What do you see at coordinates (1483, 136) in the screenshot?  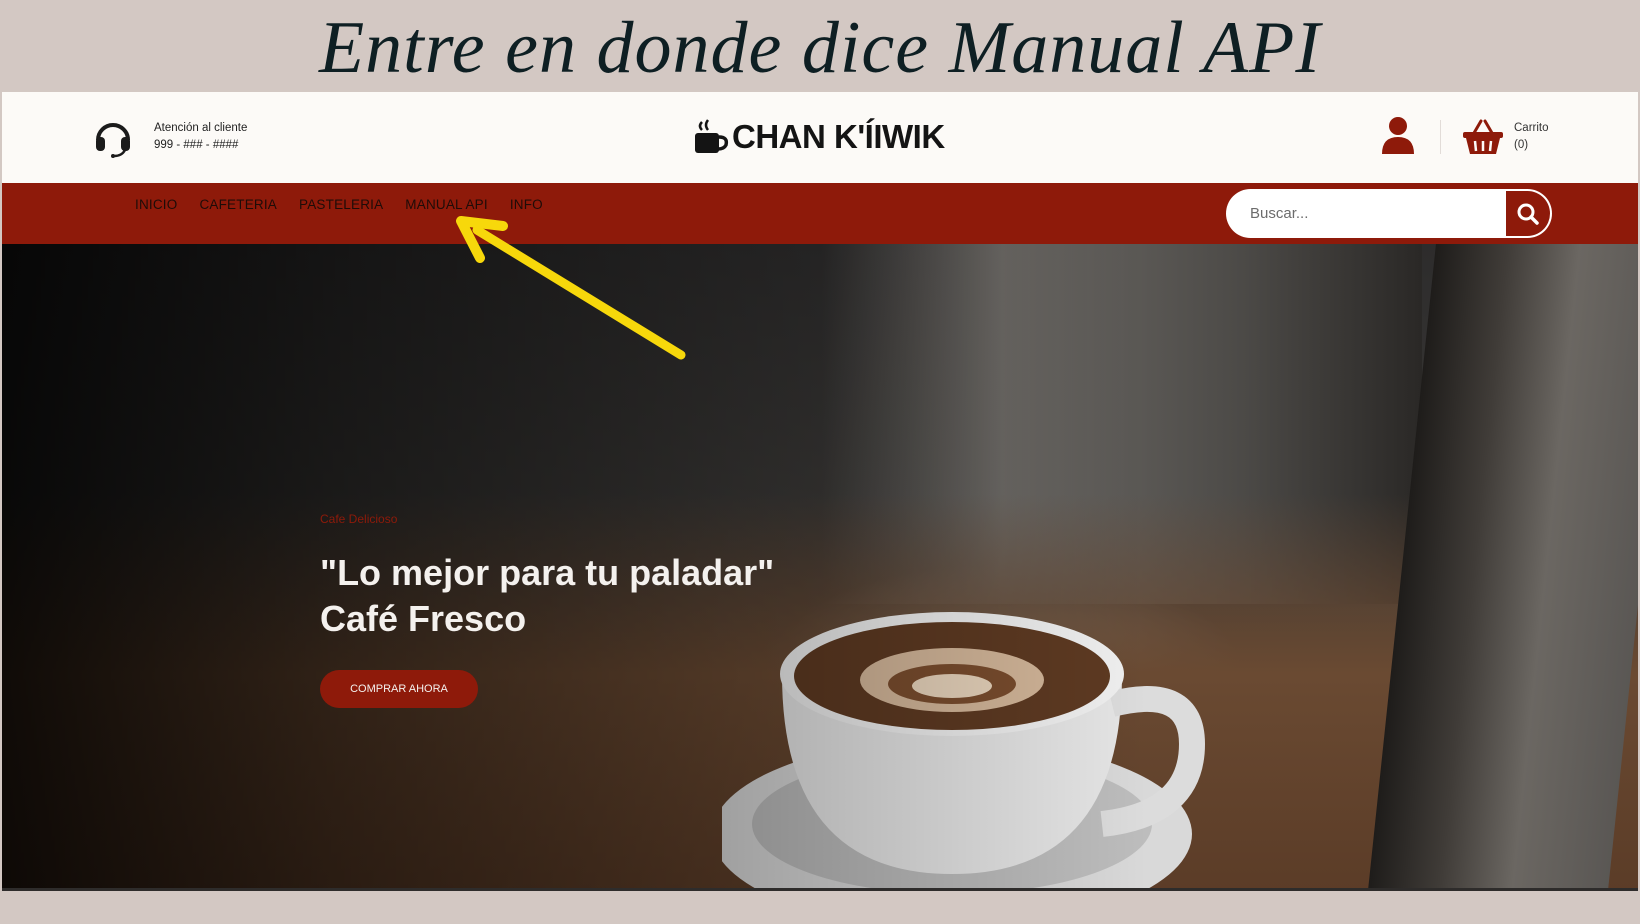 I see `basket-icon` at bounding box center [1483, 136].